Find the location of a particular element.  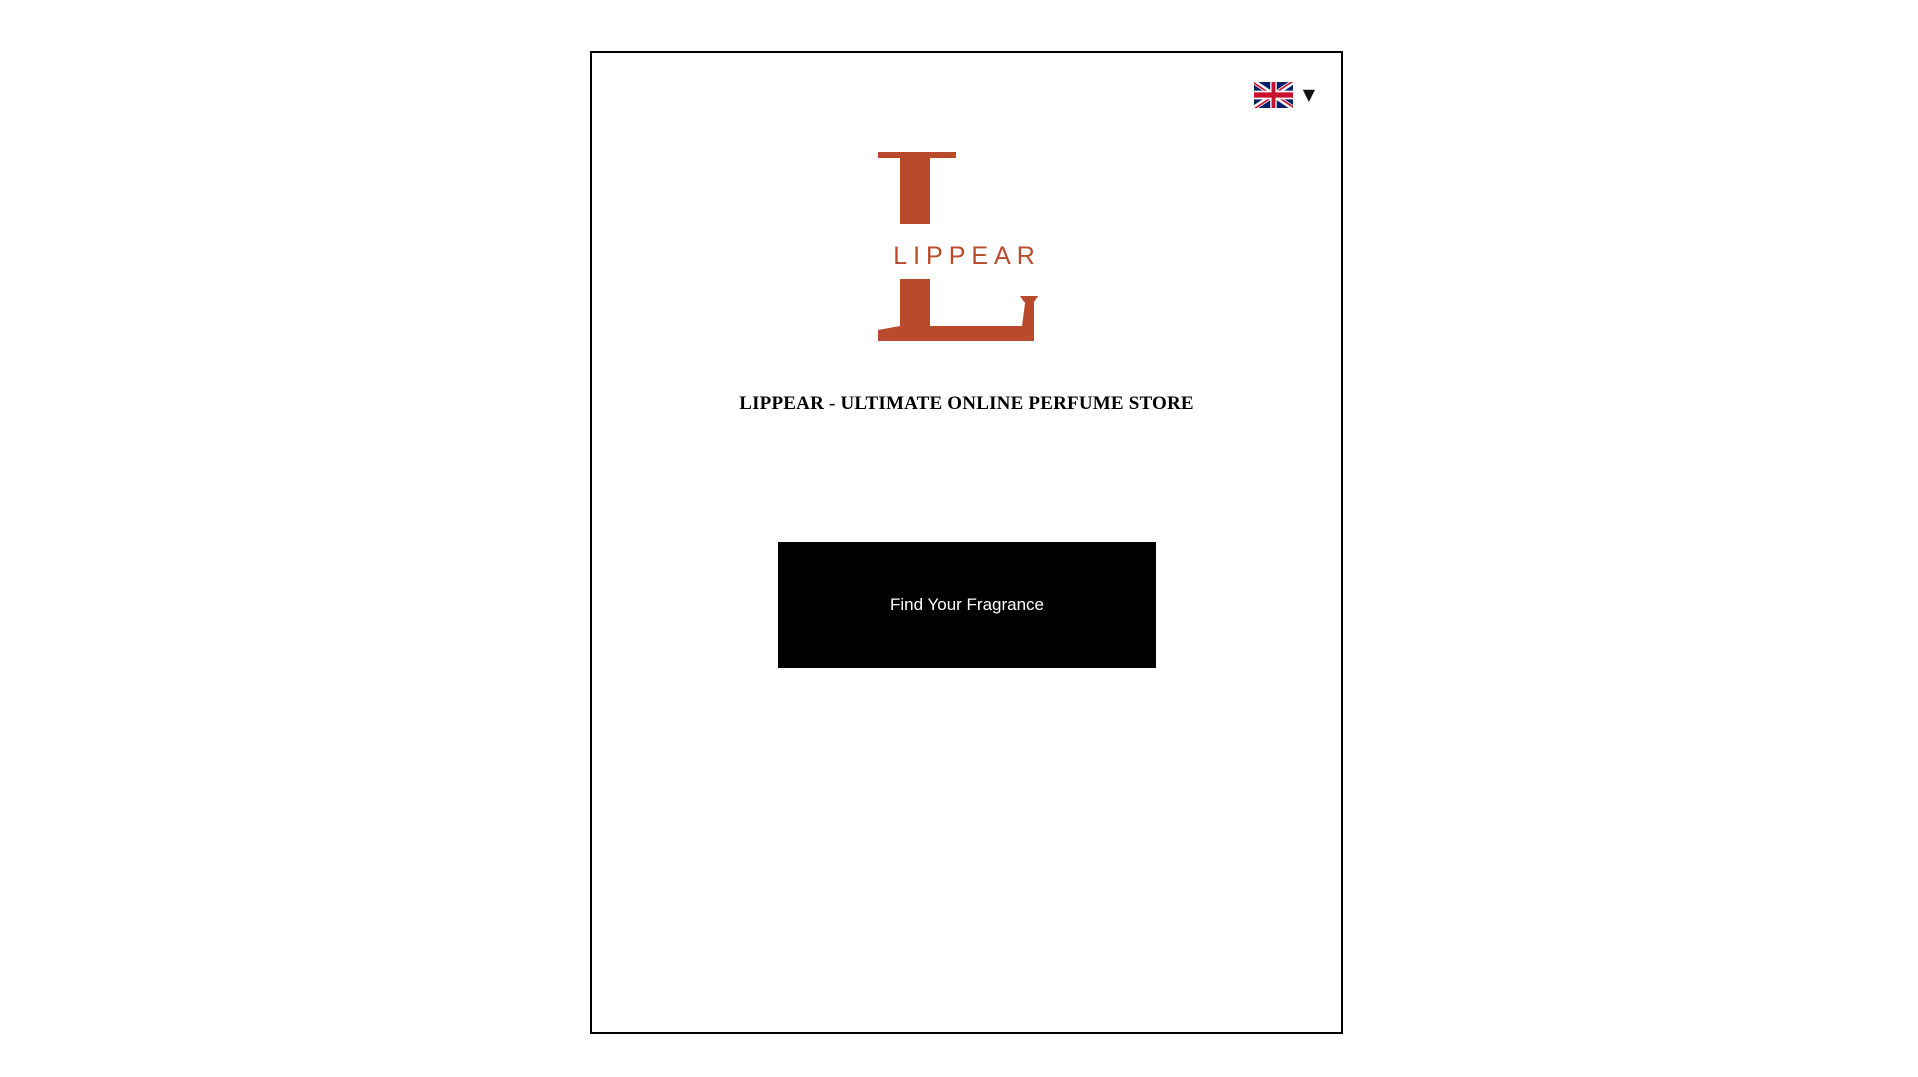

logo-wordmark: LIPPEAR is located at coordinates (967, 256).